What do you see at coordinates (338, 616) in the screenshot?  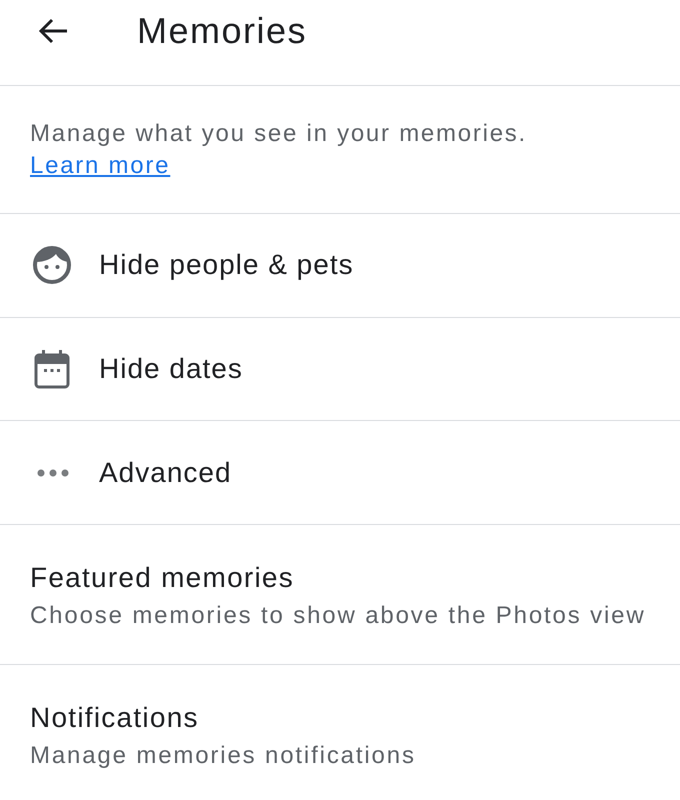 I see `setting-description: Choose memories to show above the Photos view` at bounding box center [338, 616].